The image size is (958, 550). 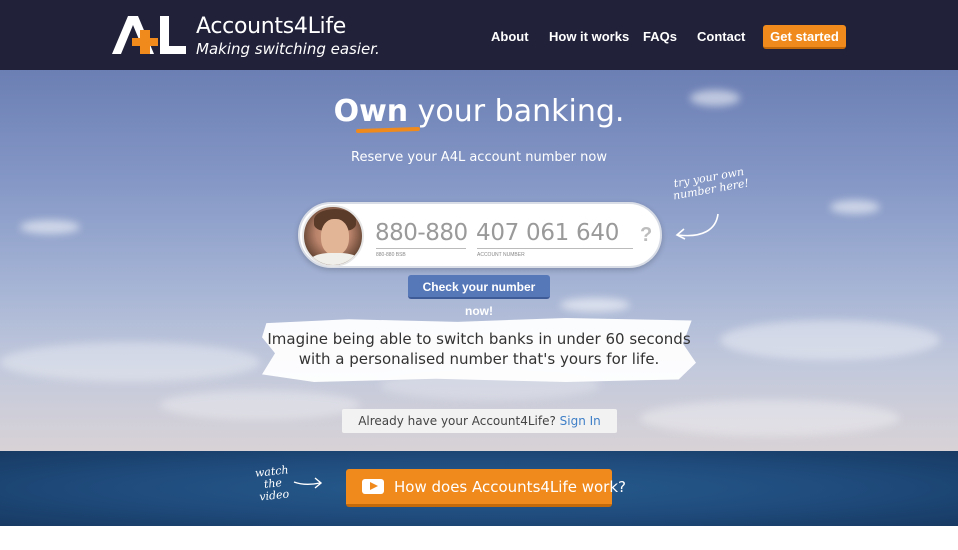 I want to click on brand-tagline: Making switching easier., so click(x=288, y=49).